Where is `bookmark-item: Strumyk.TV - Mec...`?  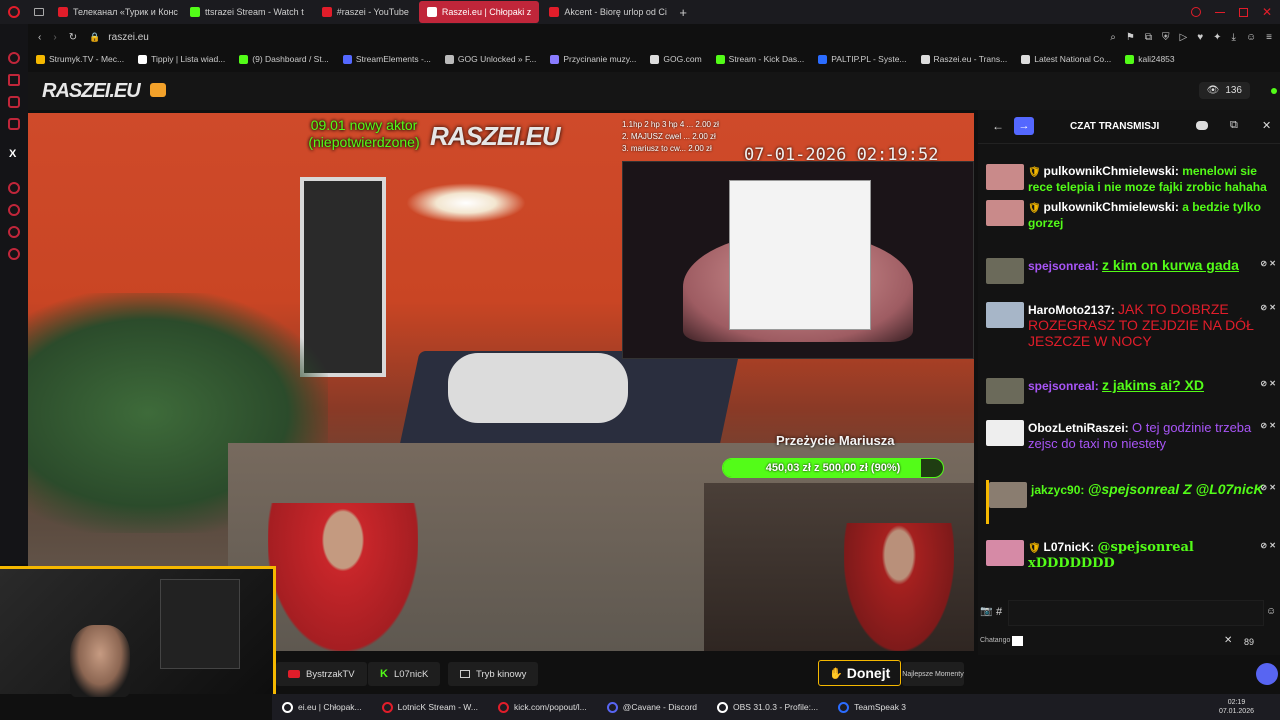
bookmark-item: Strumyk.TV - Mec... is located at coordinates (80, 59).